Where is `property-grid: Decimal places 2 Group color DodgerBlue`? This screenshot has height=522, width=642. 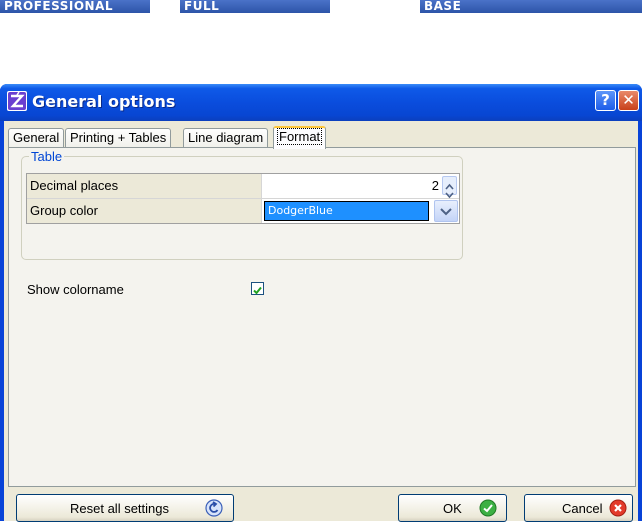 property-grid: Decimal places 2 Group color DodgerBlue is located at coordinates (243, 198).